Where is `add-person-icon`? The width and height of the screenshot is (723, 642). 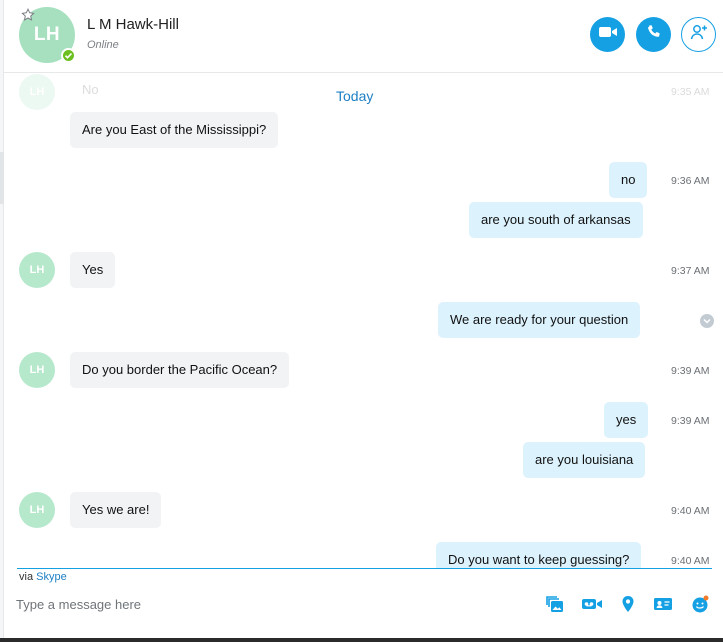 add-person-icon is located at coordinates (699, 34).